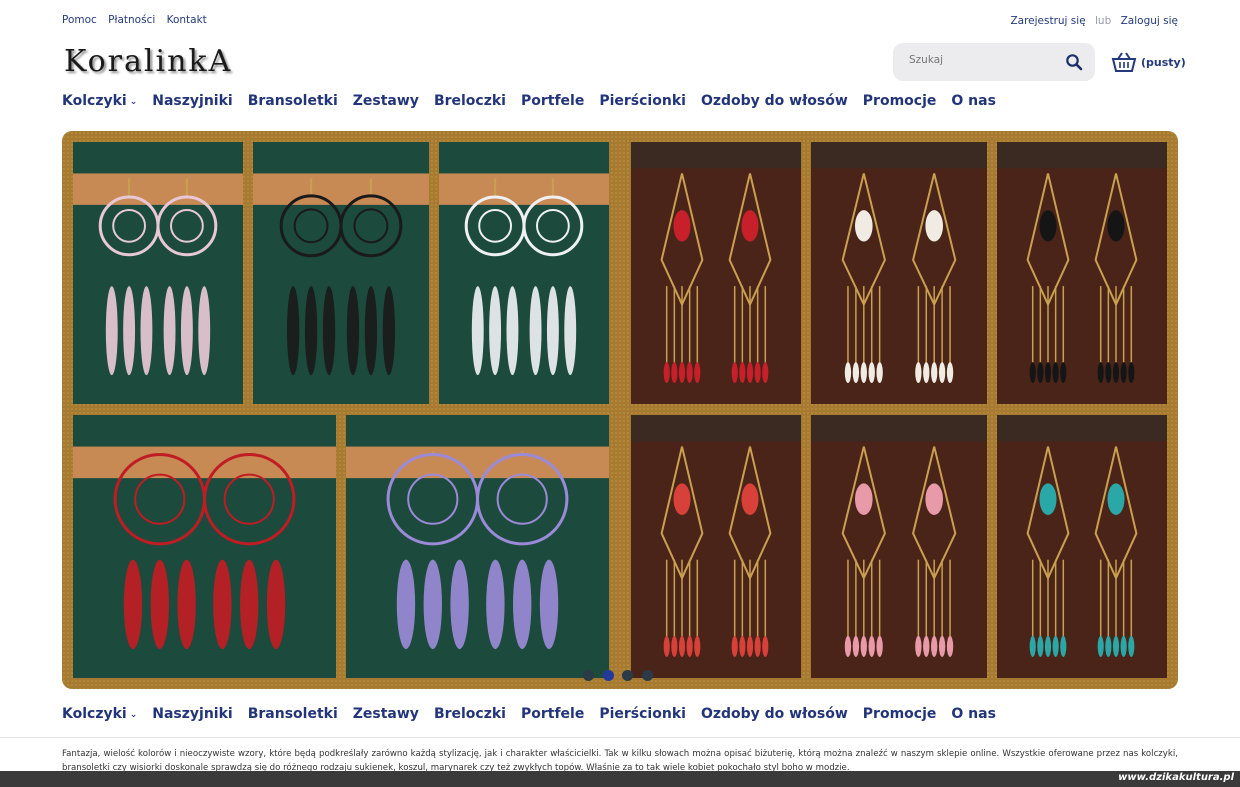  What do you see at coordinates (1047, 21) in the screenshot?
I see `register-link: Zarejestruj się` at bounding box center [1047, 21].